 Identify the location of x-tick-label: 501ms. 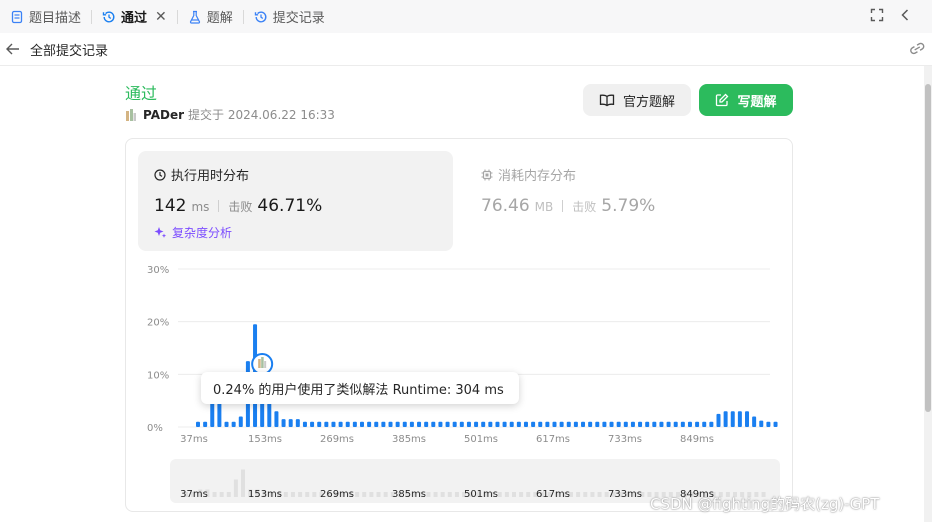
(481, 439).